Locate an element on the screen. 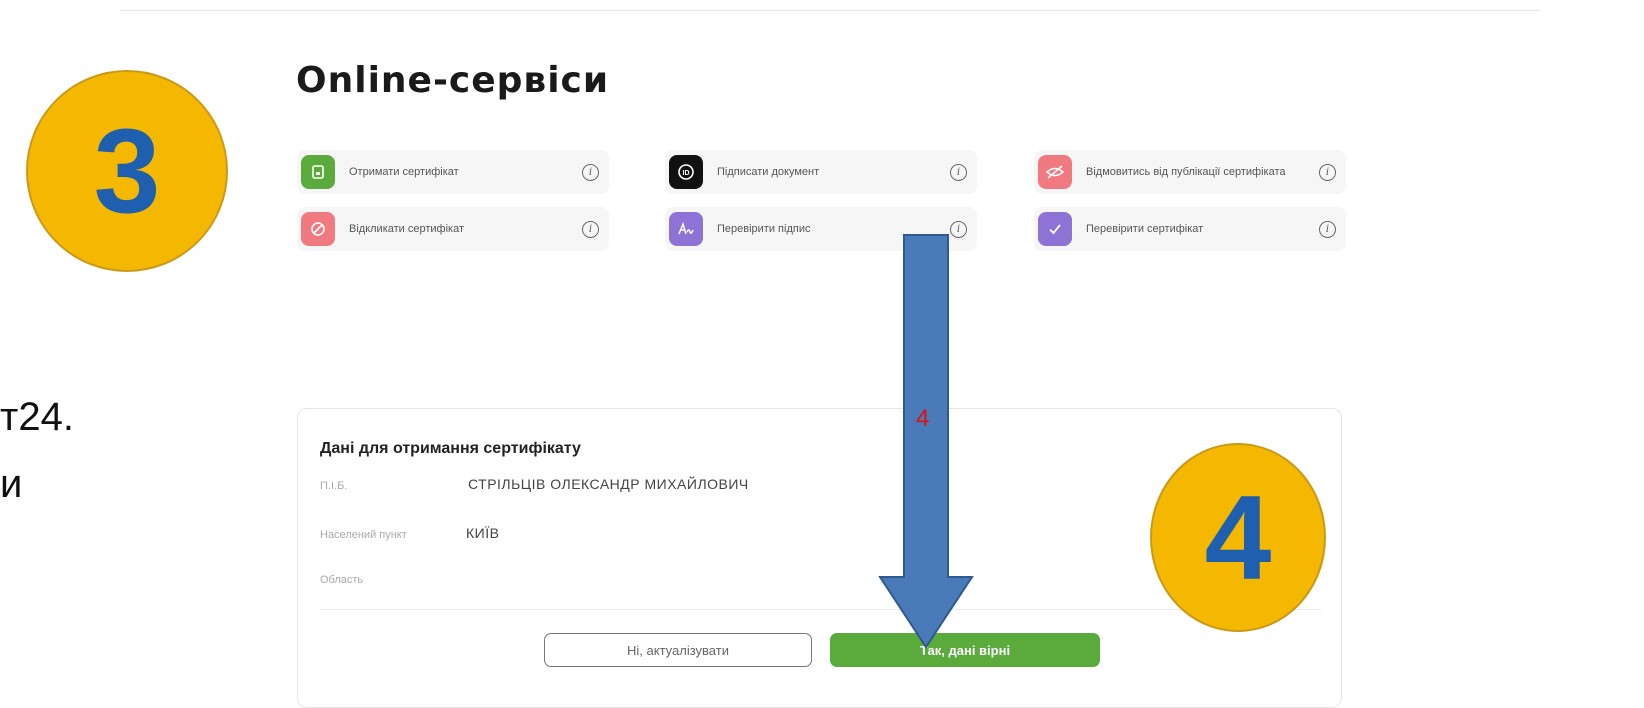 The height and width of the screenshot is (708, 1644). field-value-city: КИЇВ is located at coordinates (483, 533).